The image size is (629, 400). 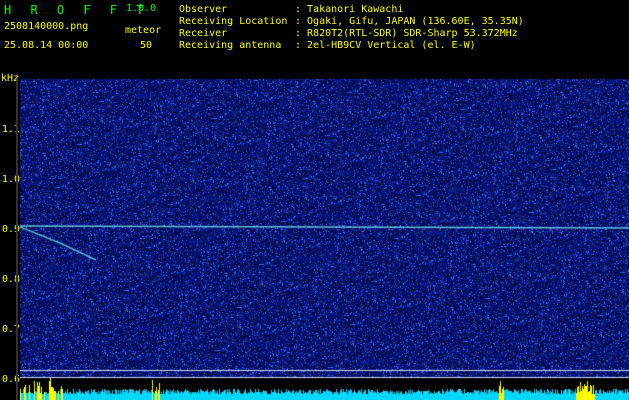 What do you see at coordinates (203, 9) in the screenshot?
I see `info-observer-key: Observer` at bounding box center [203, 9].